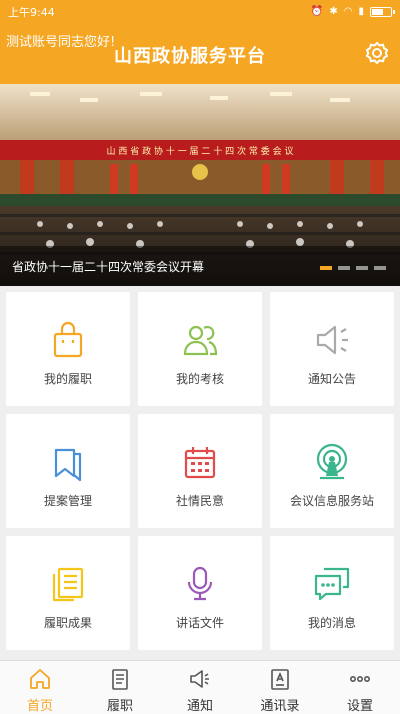 This screenshot has width=400, height=714. What do you see at coordinates (331, 623) in the screenshot?
I see `tile-label: 我的消息` at bounding box center [331, 623].